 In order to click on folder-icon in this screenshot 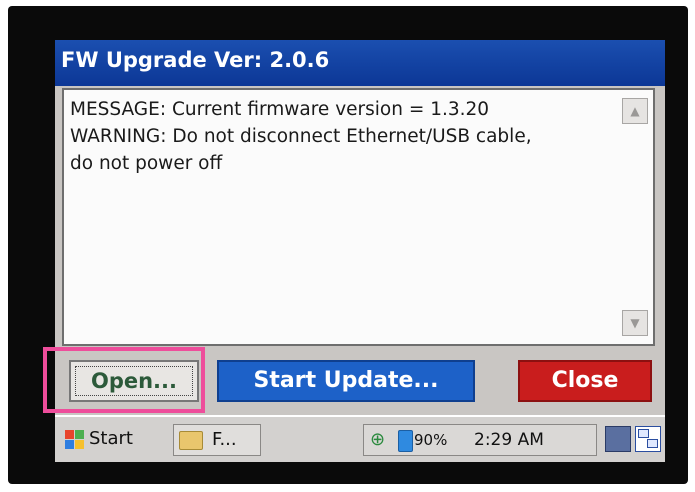, I will do `click(191, 440)`.